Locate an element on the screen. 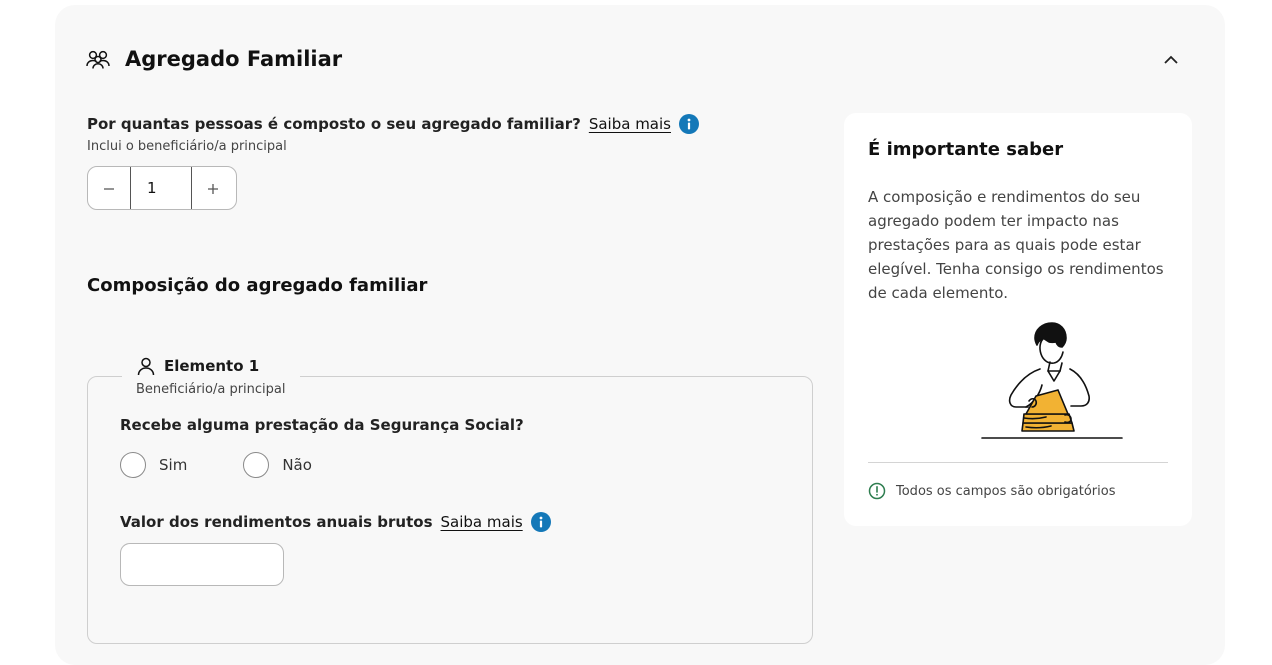 The height and width of the screenshot is (665, 1272). user-icon is located at coordinates (146, 366).